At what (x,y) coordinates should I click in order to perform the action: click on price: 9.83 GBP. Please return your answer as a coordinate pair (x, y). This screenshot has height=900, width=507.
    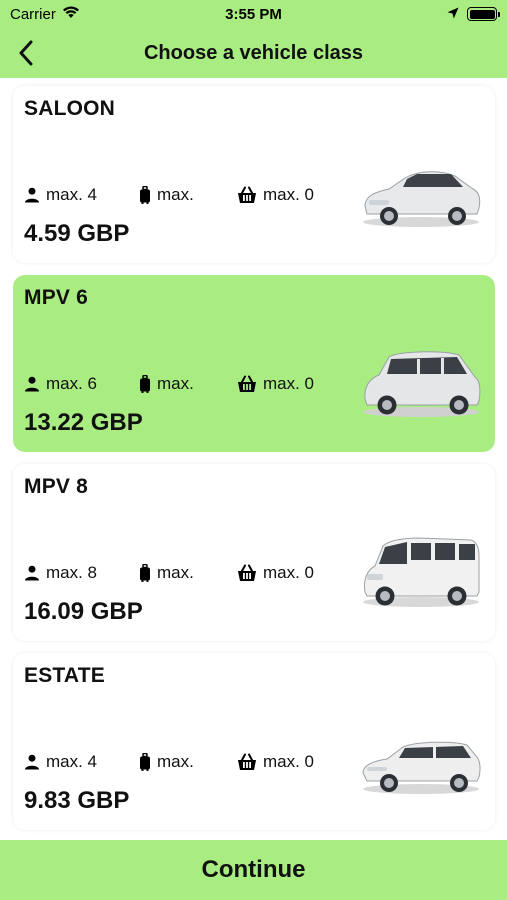
    Looking at the image, I should click on (77, 800).